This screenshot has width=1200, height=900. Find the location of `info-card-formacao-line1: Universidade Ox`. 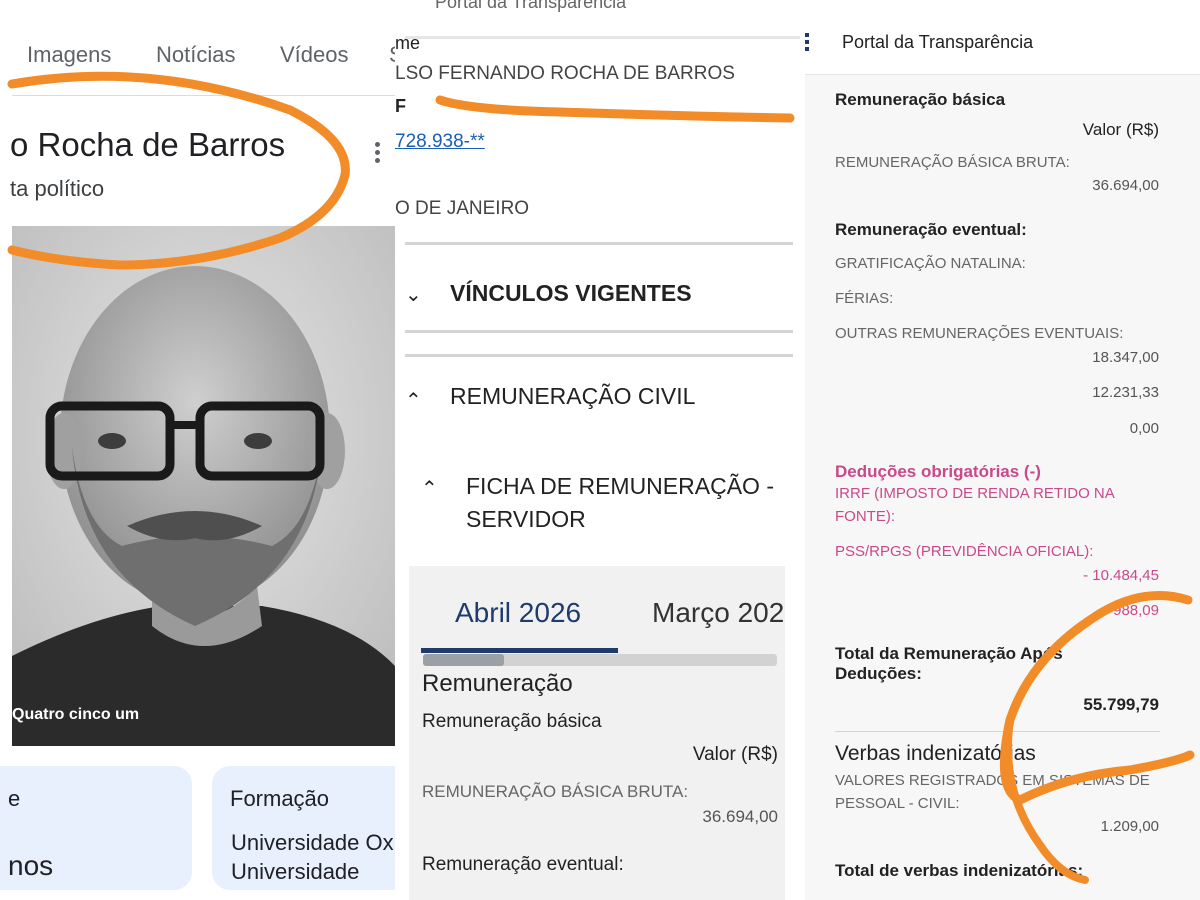

info-card-formacao-line1: Universidade Ox is located at coordinates (312, 842).